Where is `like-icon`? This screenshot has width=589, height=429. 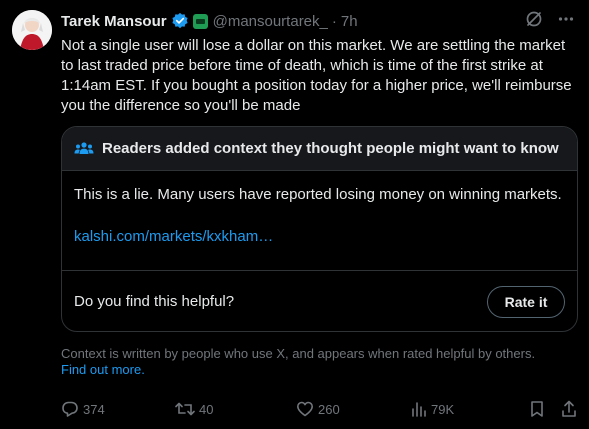
like-icon is located at coordinates (305, 409).